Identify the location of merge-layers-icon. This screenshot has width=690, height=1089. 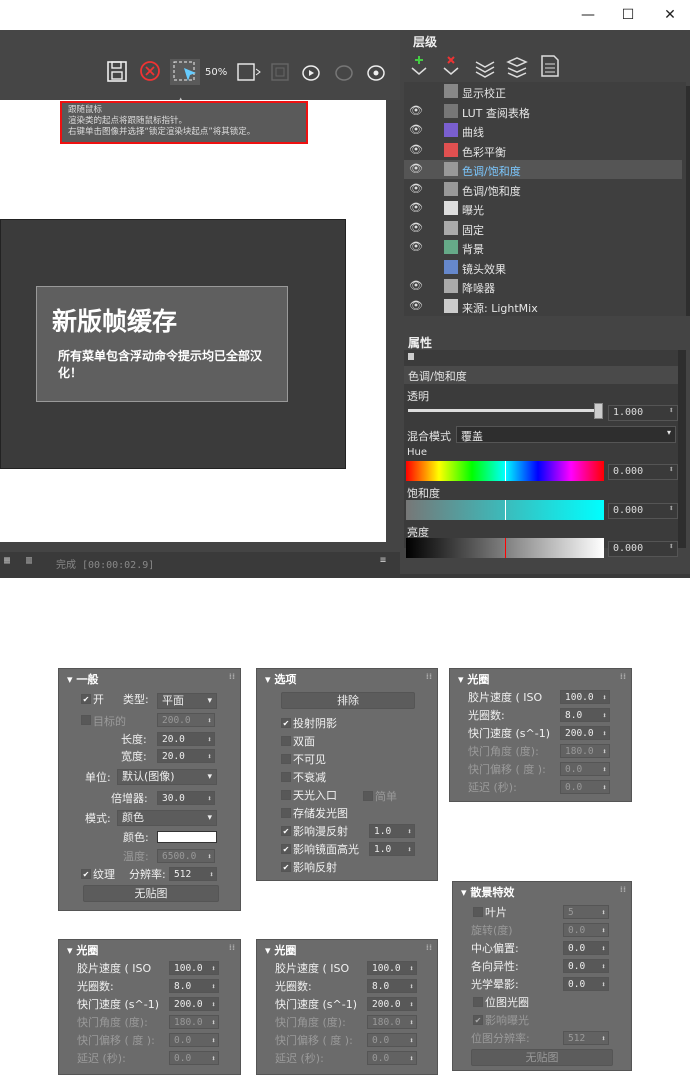
(485, 69).